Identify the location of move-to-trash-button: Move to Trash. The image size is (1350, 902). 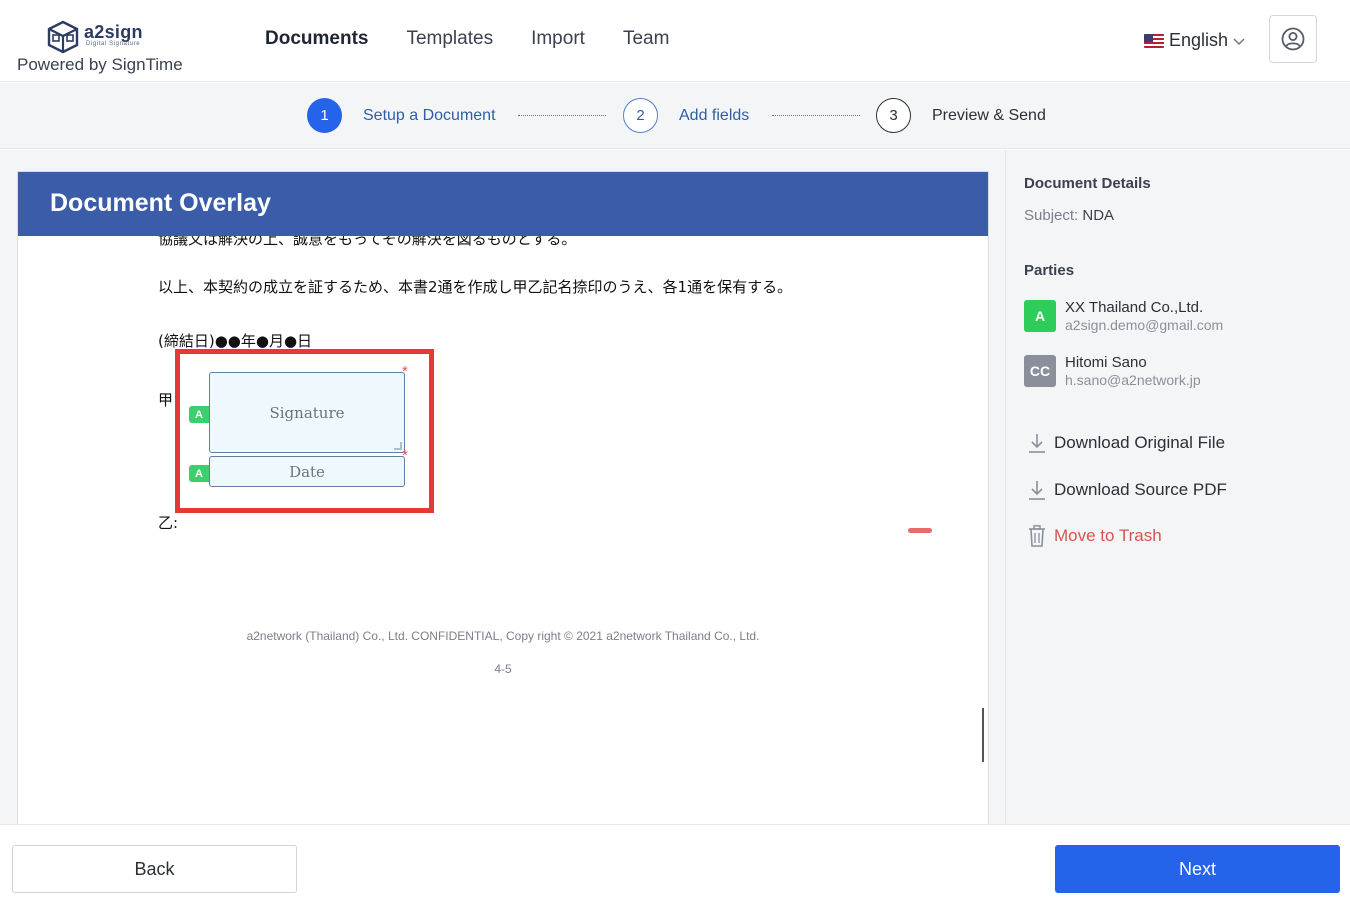
(1094, 536).